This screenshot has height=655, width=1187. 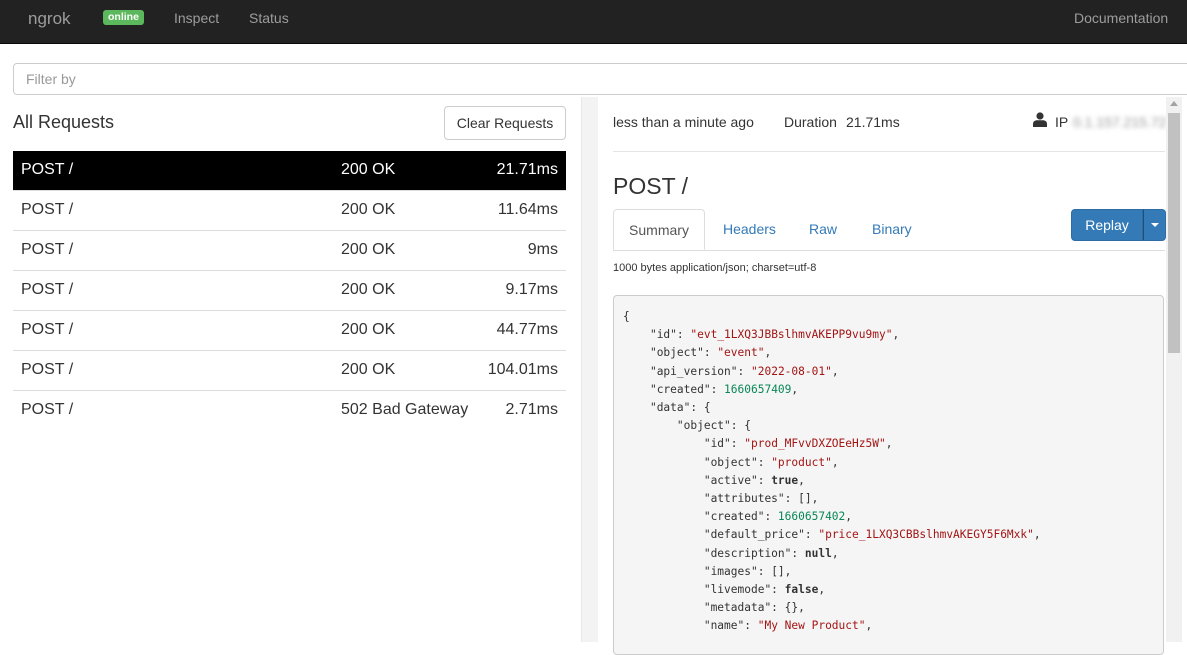 What do you see at coordinates (1174, 369) in the screenshot?
I see `scrollbar` at bounding box center [1174, 369].